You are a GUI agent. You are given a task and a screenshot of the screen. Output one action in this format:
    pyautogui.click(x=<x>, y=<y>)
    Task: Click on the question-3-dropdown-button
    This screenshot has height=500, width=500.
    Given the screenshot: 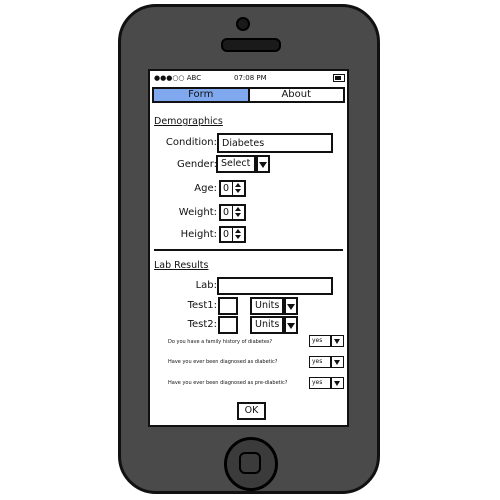 What is the action you would take?
    pyautogui.click(x=337, y=383)
    